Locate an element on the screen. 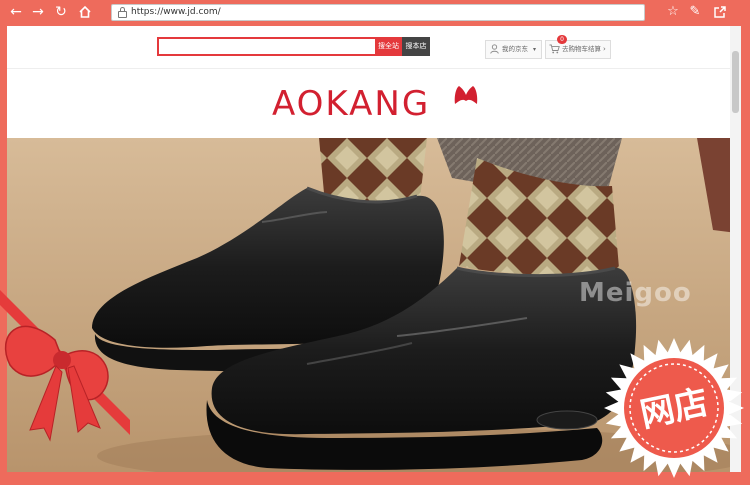 The image size is (750, 485). ribbon-bow-icon is located at coordinates (65, 366).